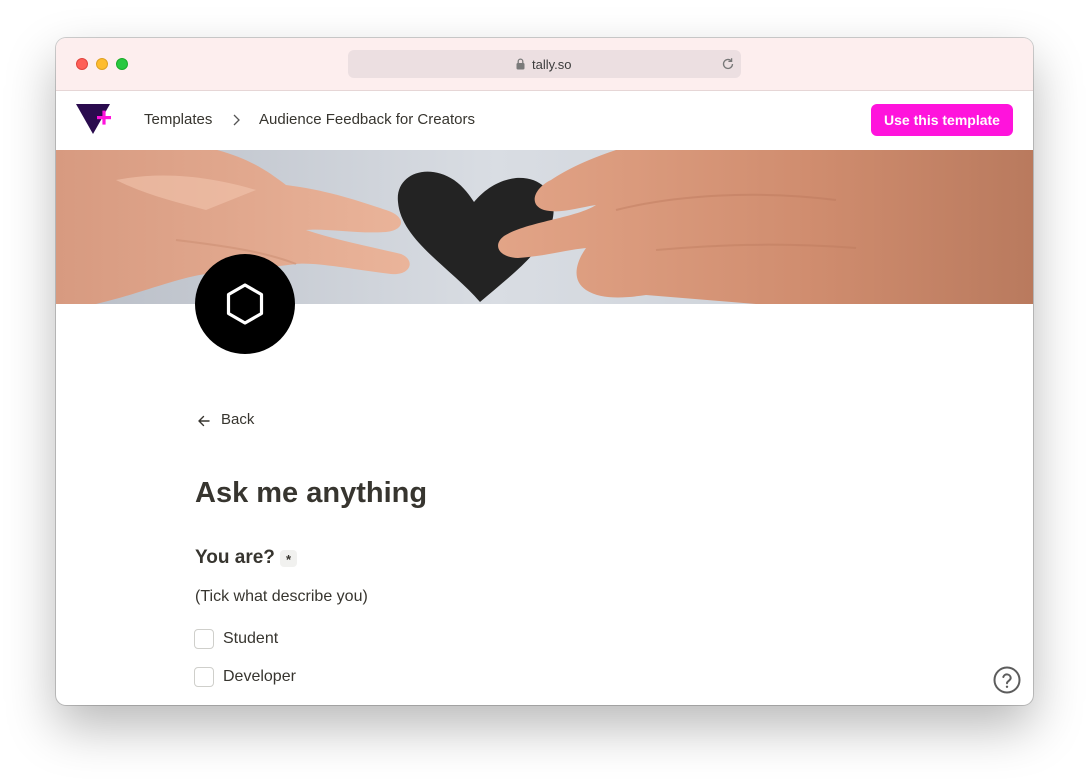 The height and width of the screenshot is (779, 1089). What do you see at coordinates (94, 120) in the screenshot?
I see `tally-logo-icon` at bounding box center [94, 120].